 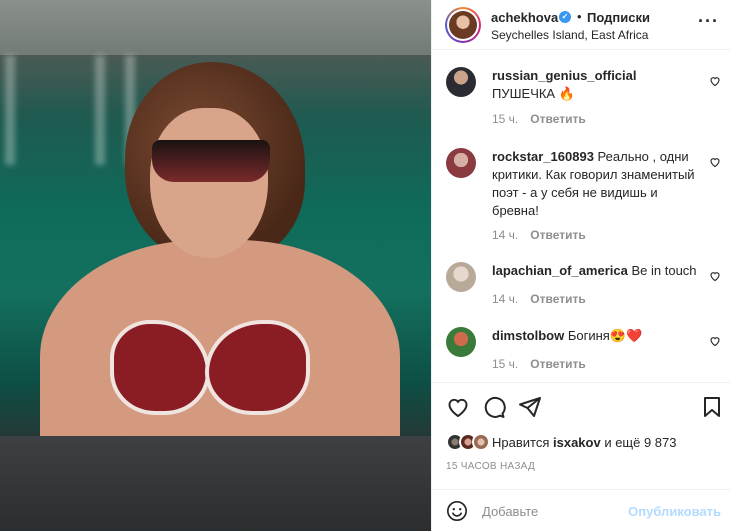 I want to click on likes-summary: Нравится isxakov и ещё 9 873, so click(x=586, y=442).